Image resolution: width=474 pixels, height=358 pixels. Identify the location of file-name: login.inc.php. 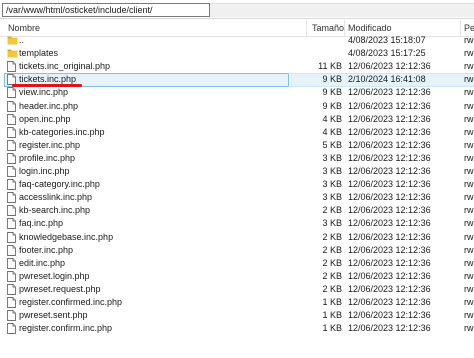
(44, 171).